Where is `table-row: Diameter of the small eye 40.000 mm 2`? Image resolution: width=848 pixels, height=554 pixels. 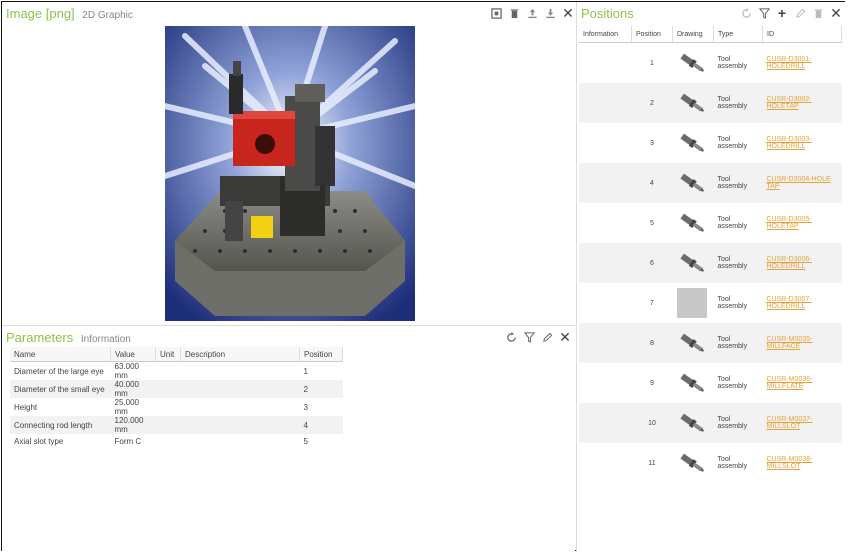
table-row: Diameter of the small eye 40.000 mm 2 is located at coordinates (176, 389).